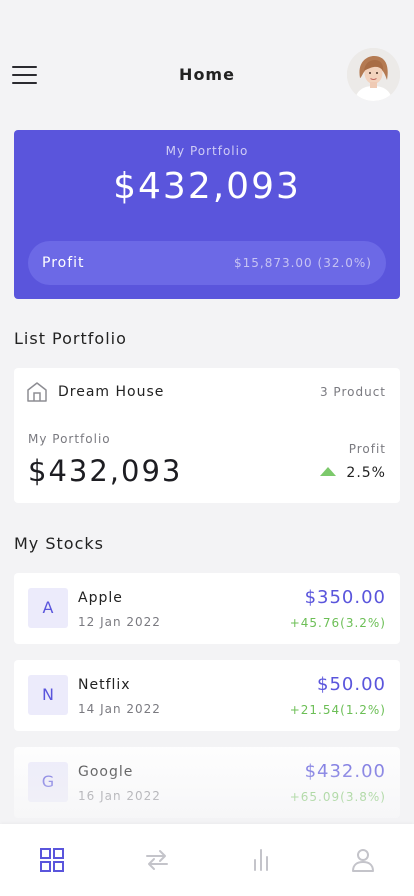 Image resolution: width=414 pixels, height=896 pixels. I want to click on stock-name: Google, so click(106, 772).